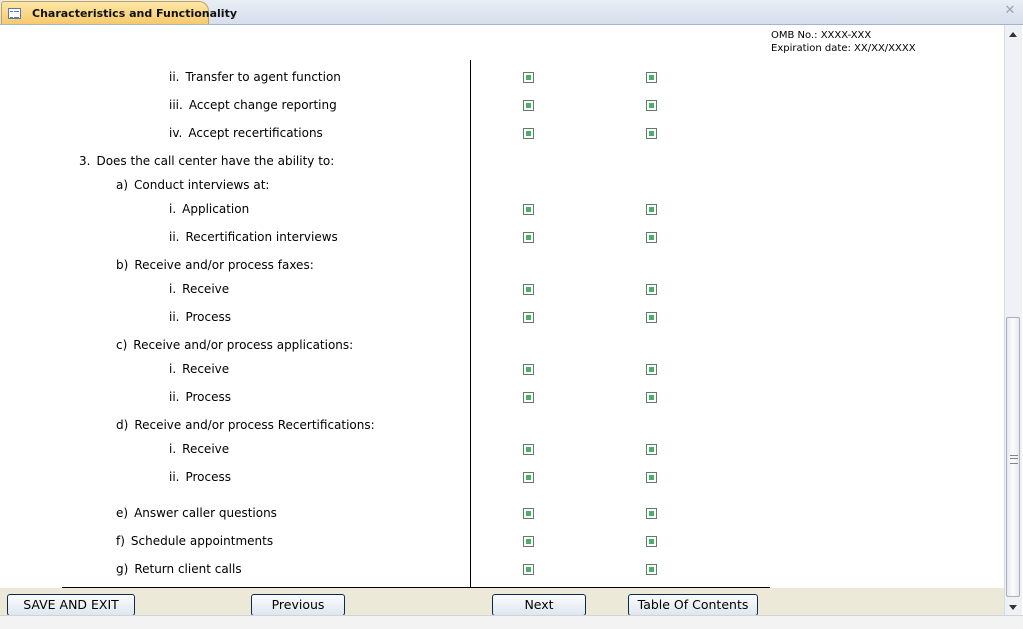  Describe the element at coordinates (539, 605) in the screenshot. I see `next-button: Next` at that location.